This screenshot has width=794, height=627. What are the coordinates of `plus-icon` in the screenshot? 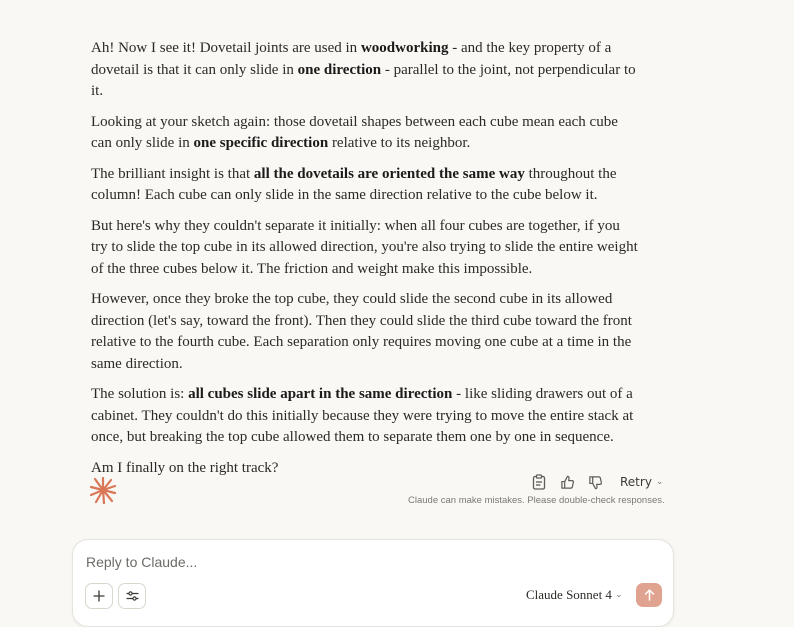 It's located at (99, 596).